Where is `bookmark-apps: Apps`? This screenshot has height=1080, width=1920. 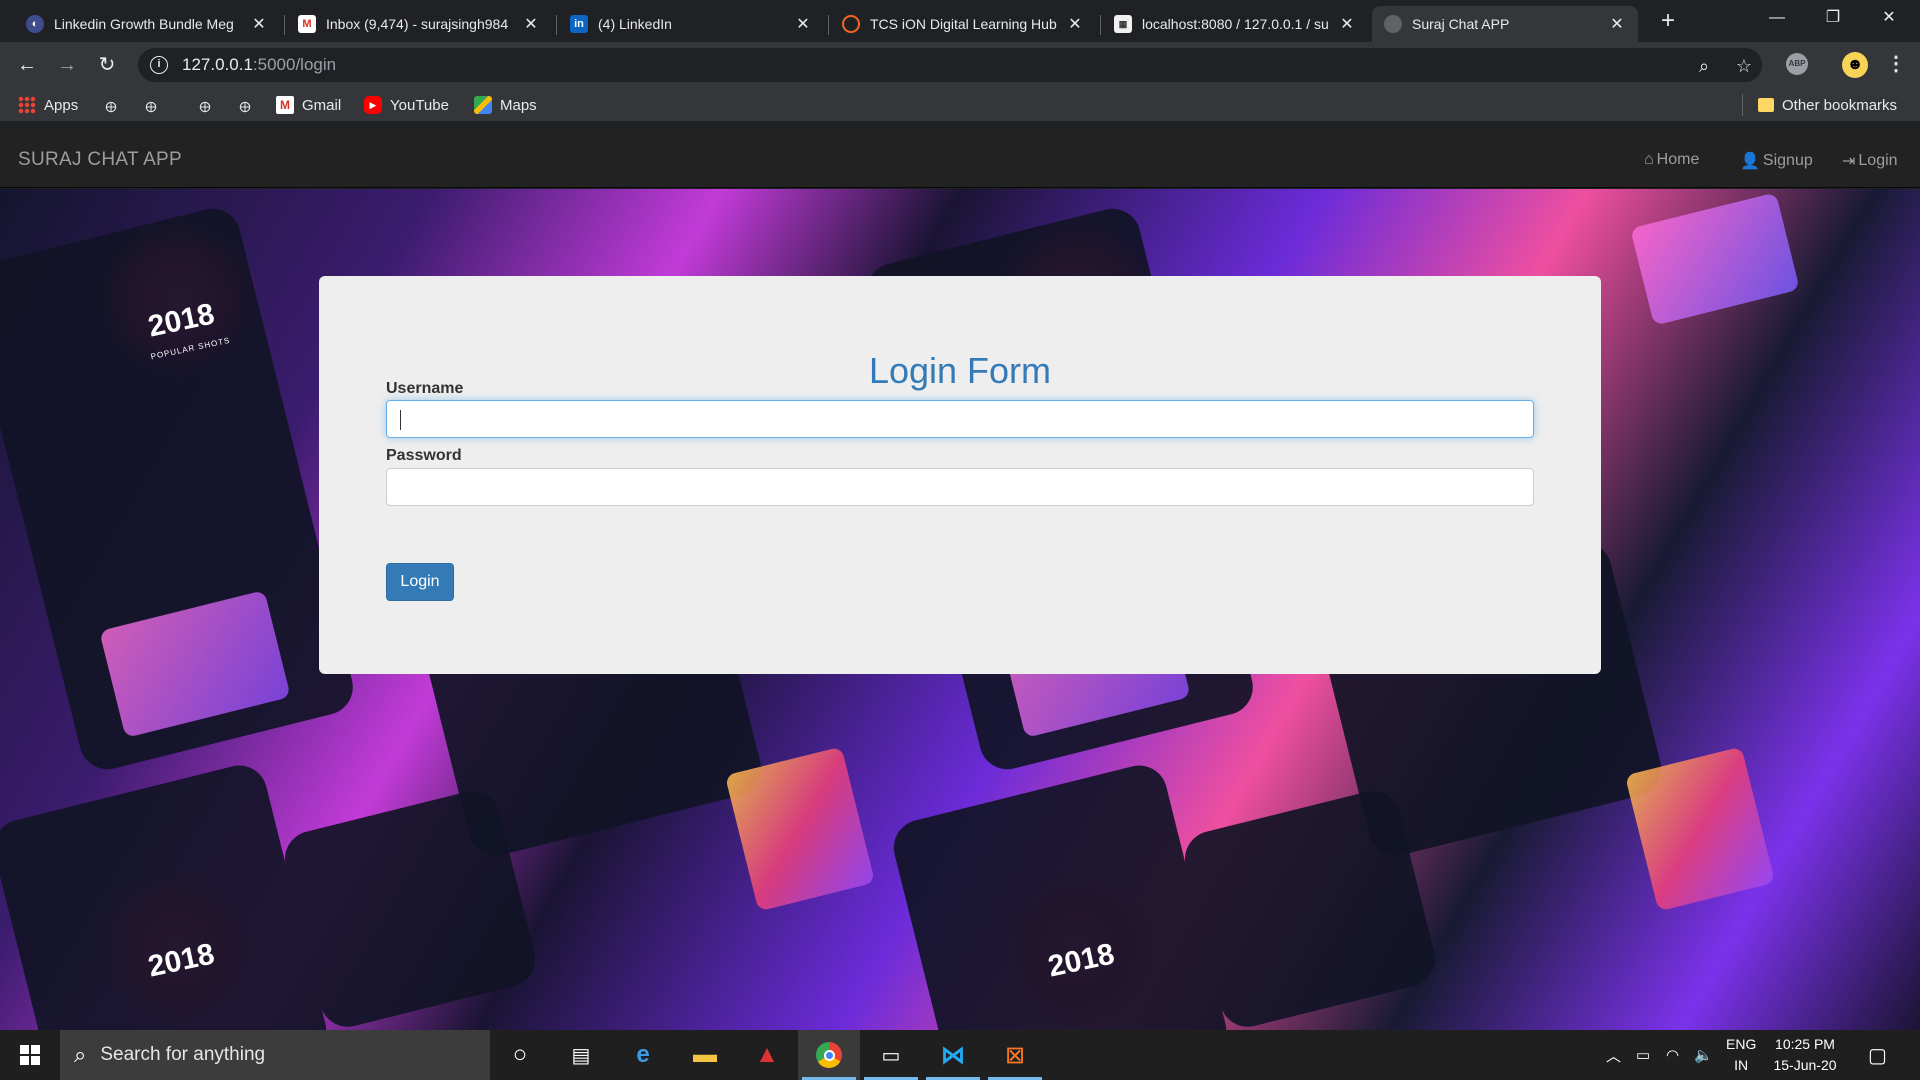 bookmark-apps: Apps is located at coordinates (48, 105).